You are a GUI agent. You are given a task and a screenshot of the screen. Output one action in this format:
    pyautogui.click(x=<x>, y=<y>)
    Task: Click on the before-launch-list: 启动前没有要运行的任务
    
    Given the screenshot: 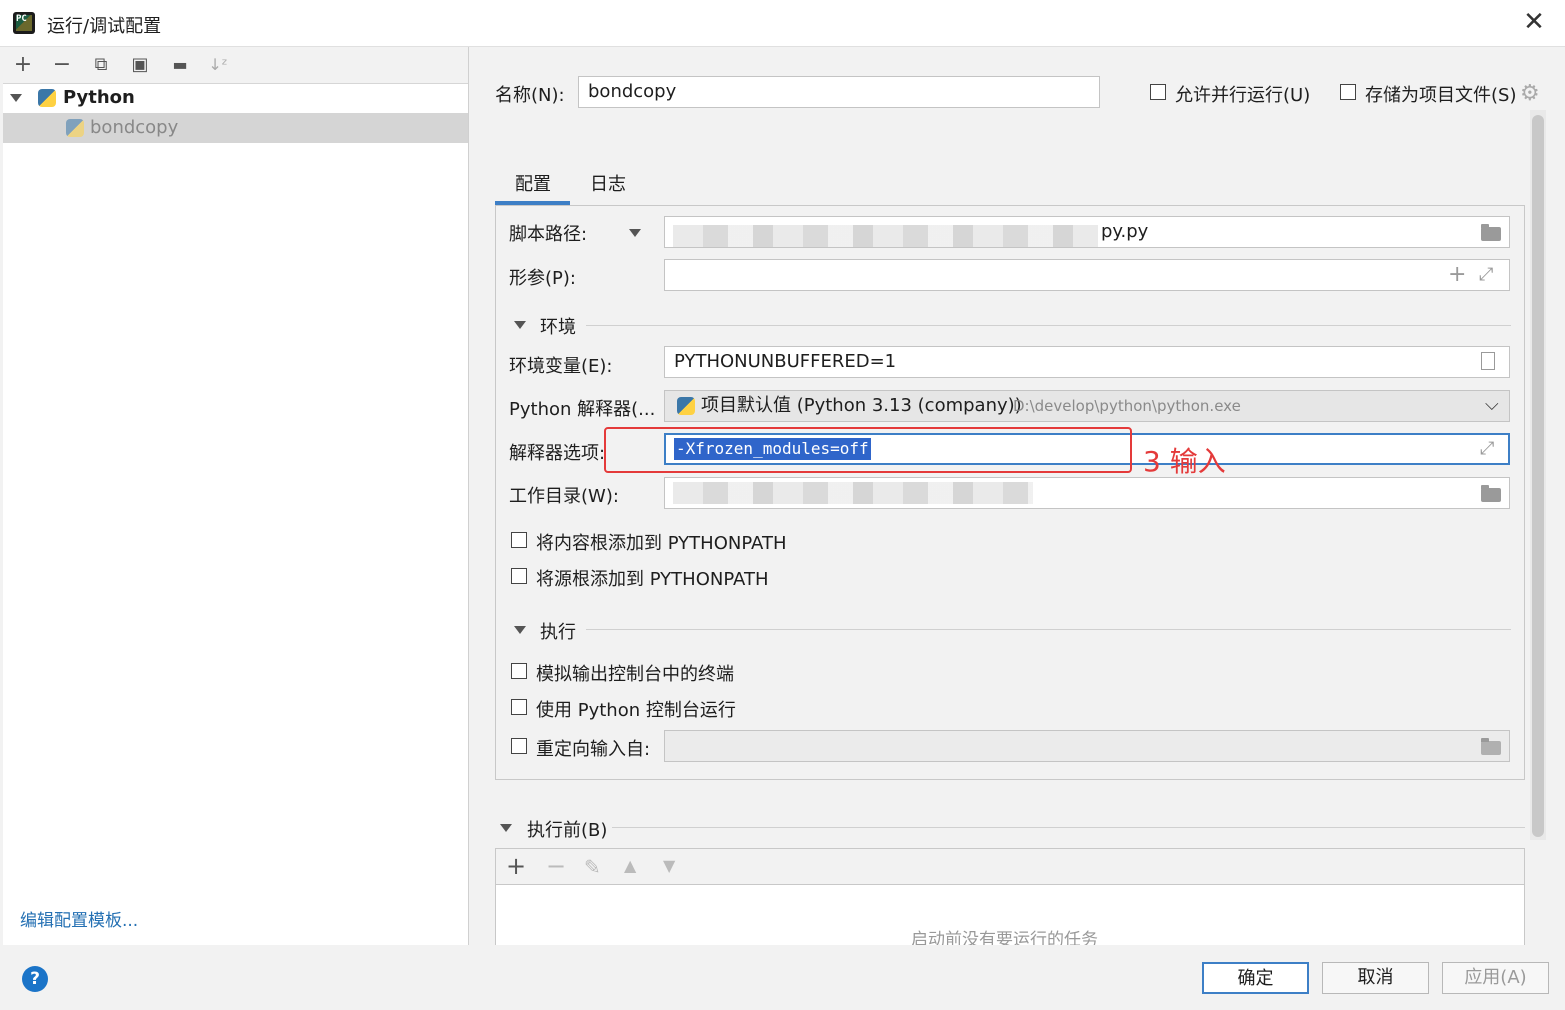 What is the action you would take?
    pyautogui.click(x=1010, y=917)
    